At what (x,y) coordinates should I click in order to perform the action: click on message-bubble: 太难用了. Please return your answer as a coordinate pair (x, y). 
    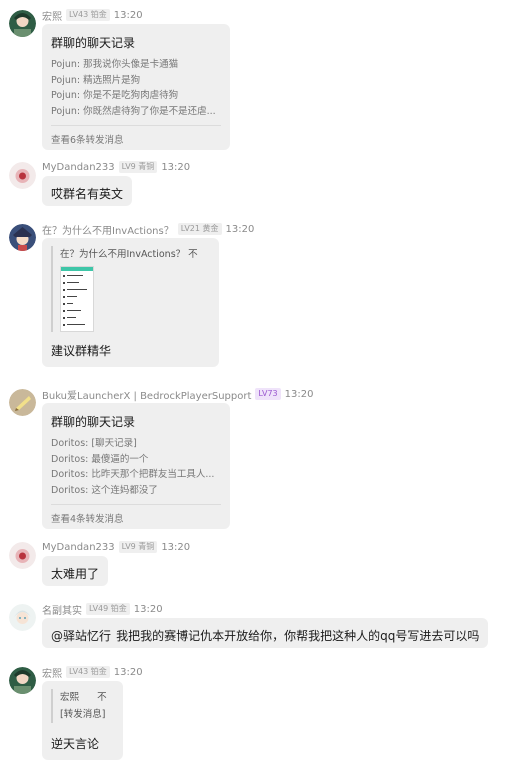
    Looking at the image, I should click on (75, 571).